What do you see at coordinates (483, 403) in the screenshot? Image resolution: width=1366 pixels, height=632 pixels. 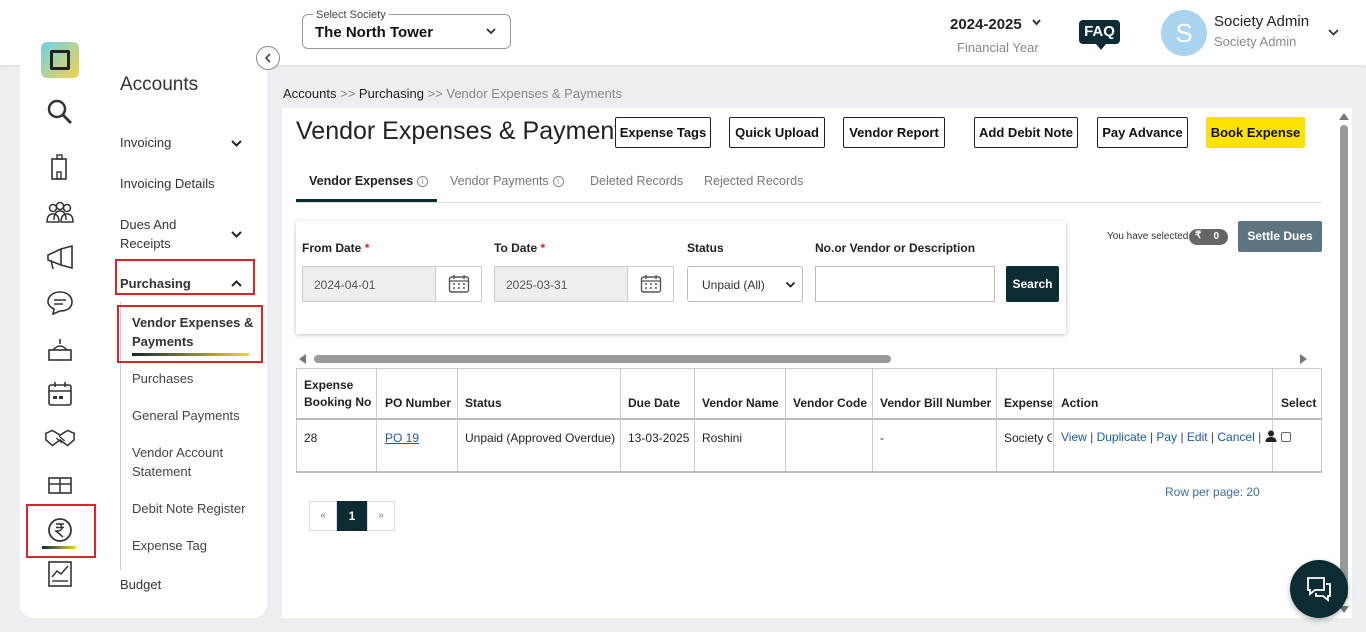 I see `column-header-status: Status` at bounding box center [483, 403].